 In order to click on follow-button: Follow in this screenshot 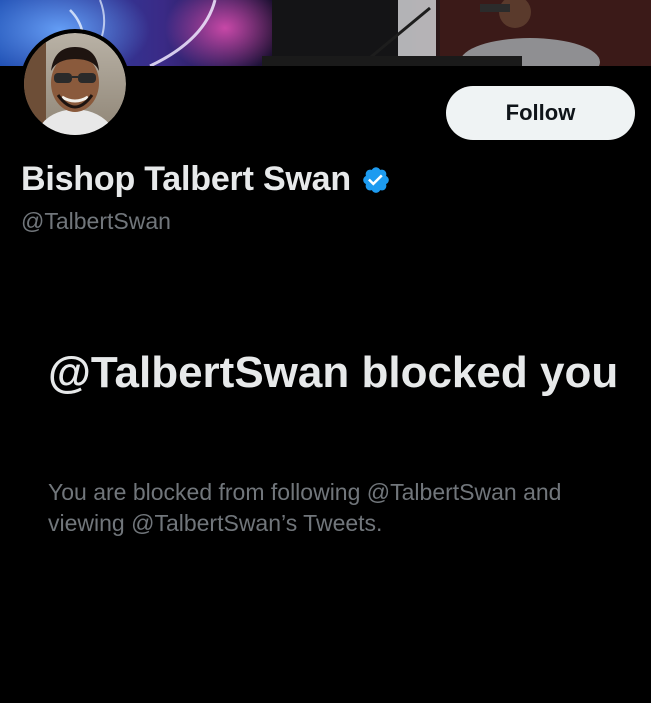, I will do `click(540, 113)`.